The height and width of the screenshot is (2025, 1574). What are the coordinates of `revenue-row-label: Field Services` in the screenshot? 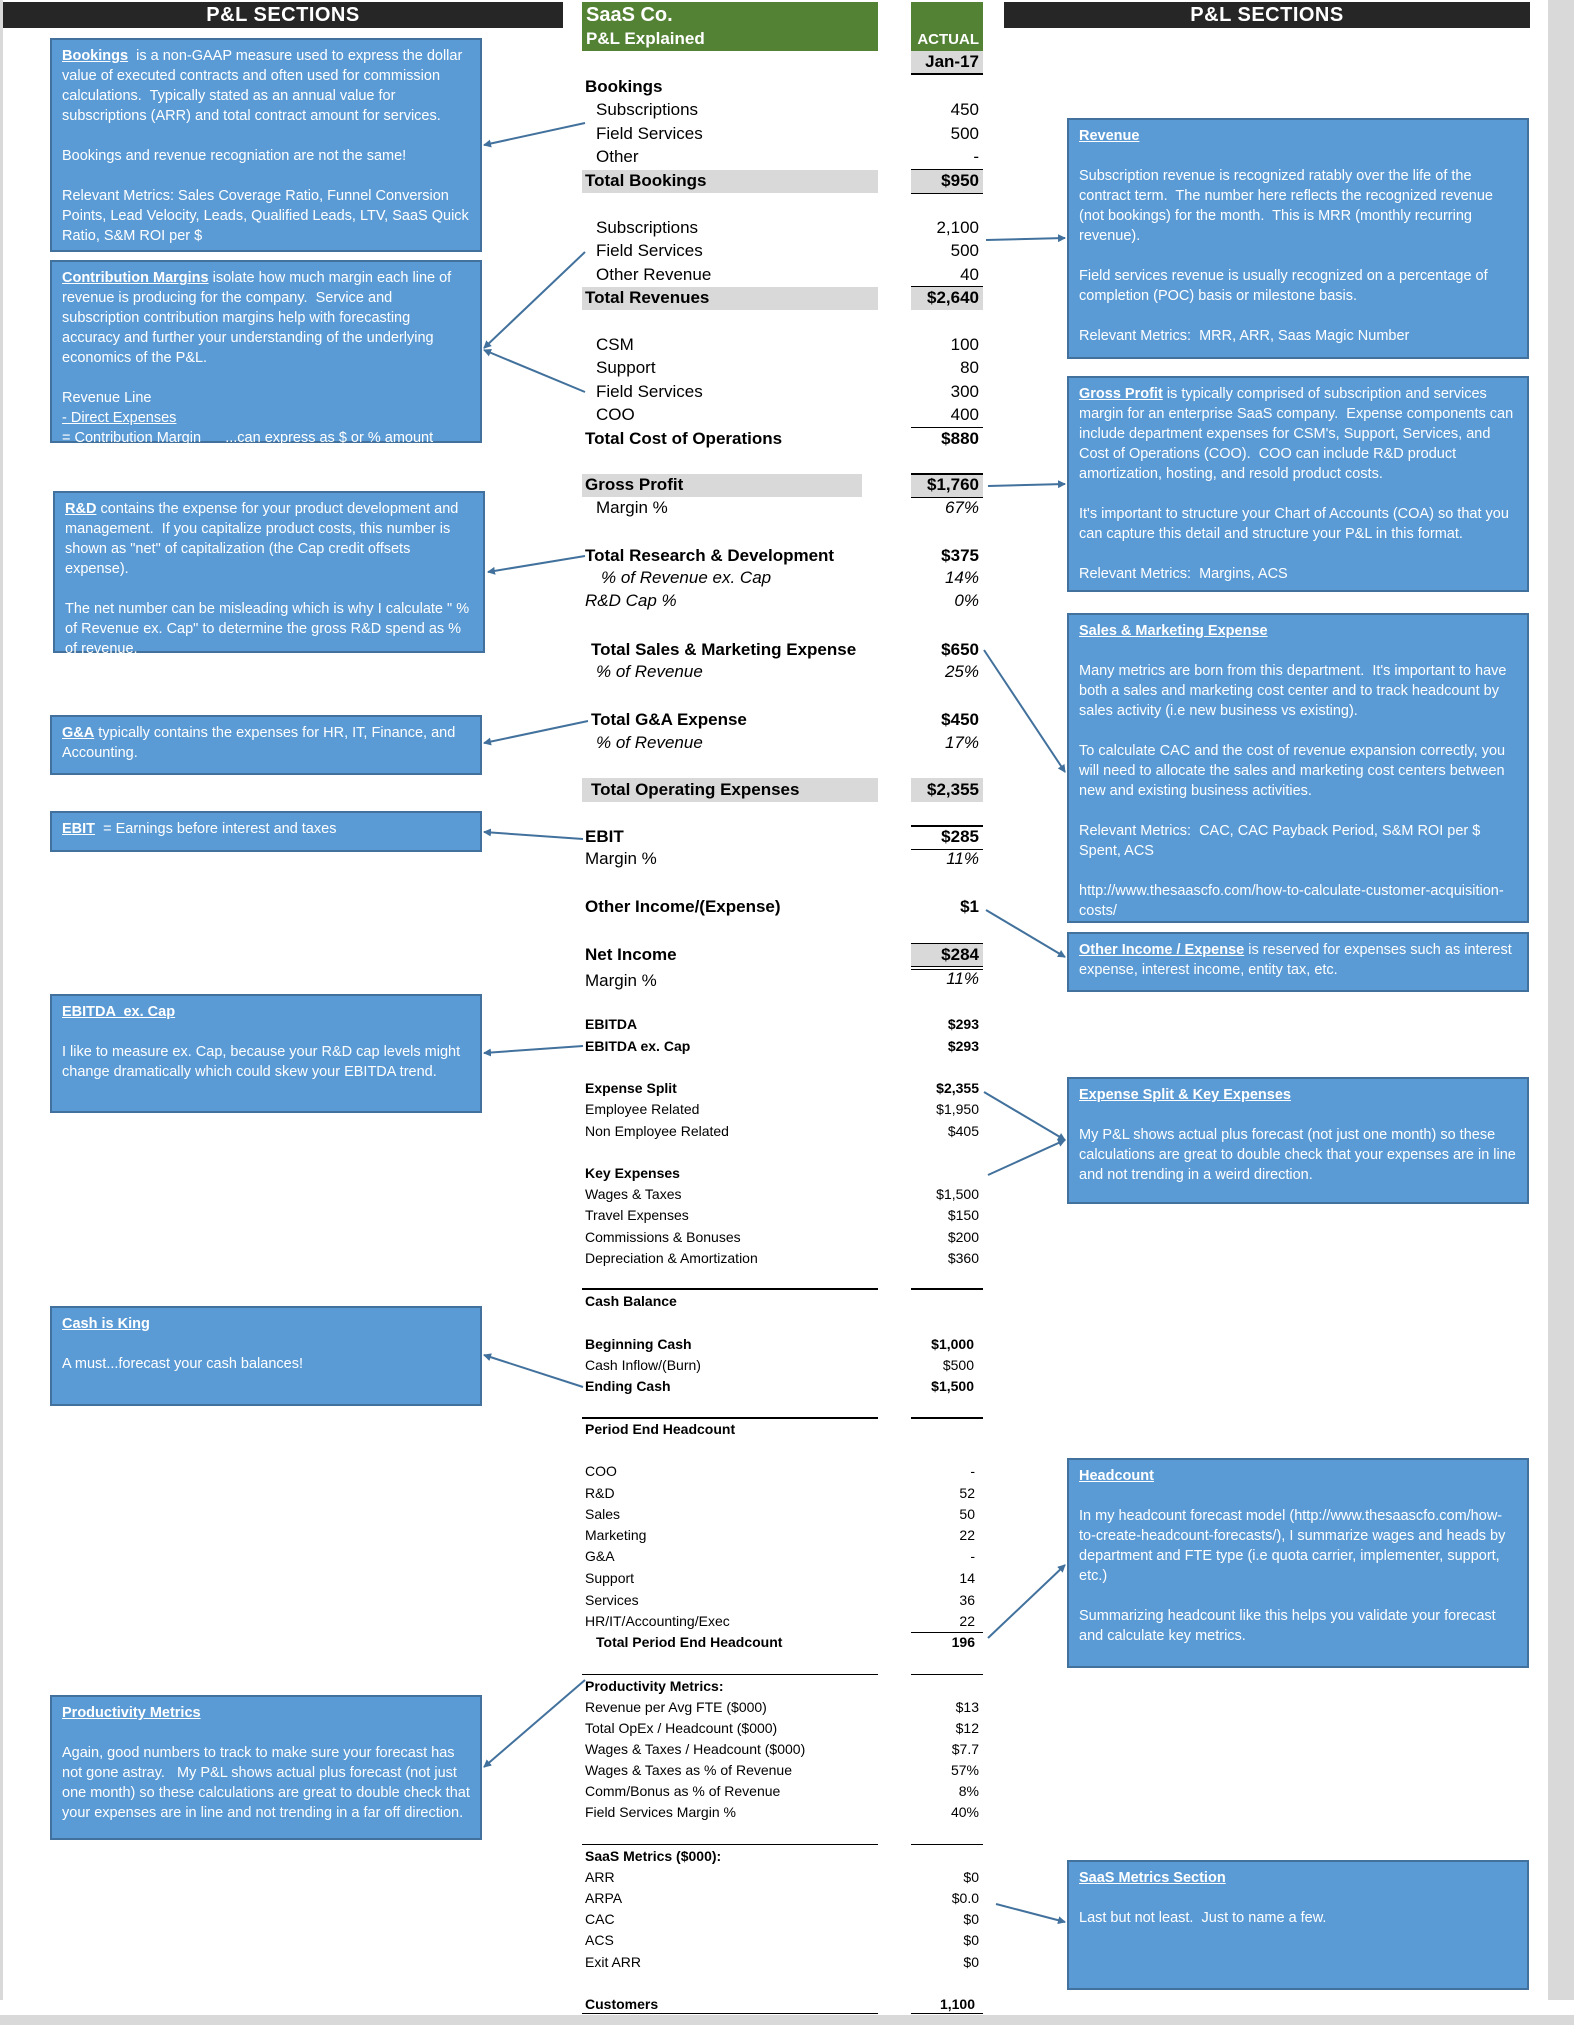 It's located at (649, 250).